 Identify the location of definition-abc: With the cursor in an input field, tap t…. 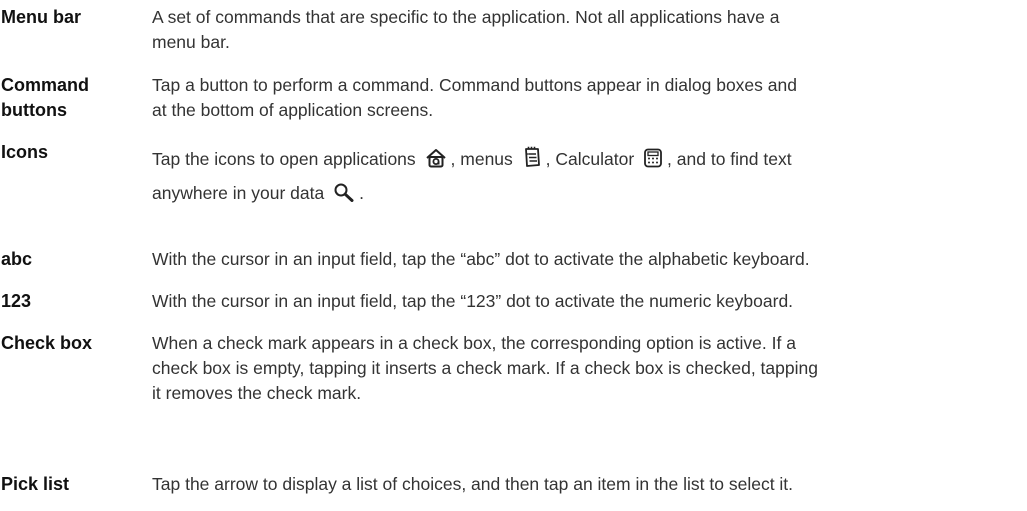
(588, 259).